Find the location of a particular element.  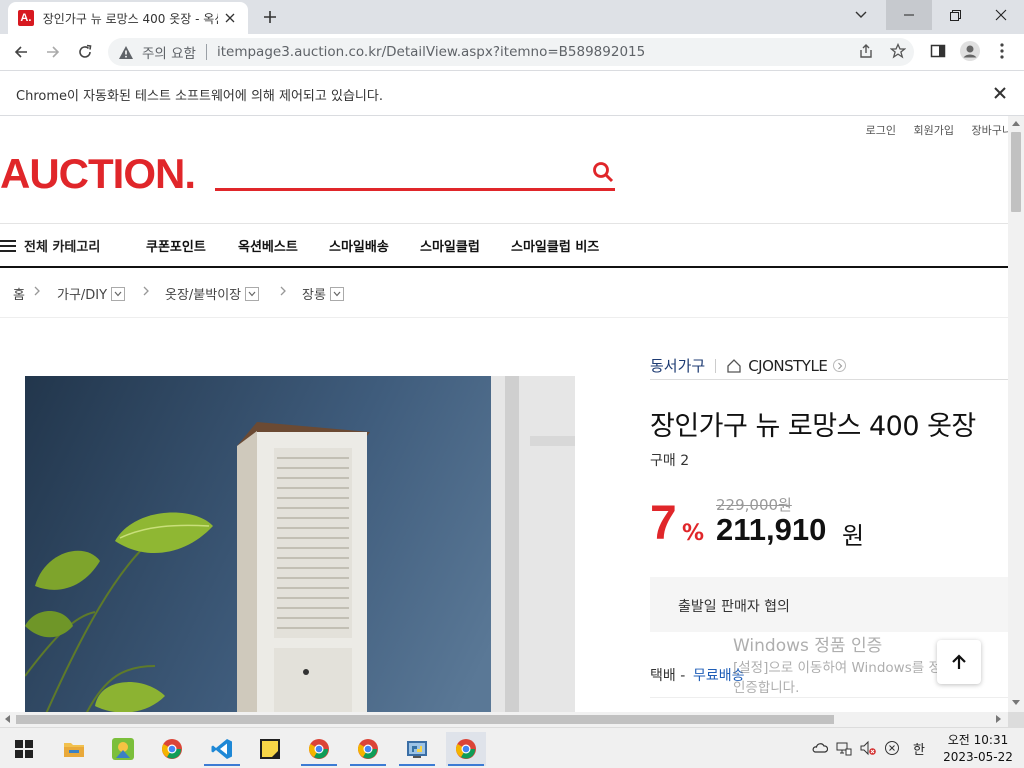

breadcrumb-closet: 장롱 is located at coordinates (323, 293).